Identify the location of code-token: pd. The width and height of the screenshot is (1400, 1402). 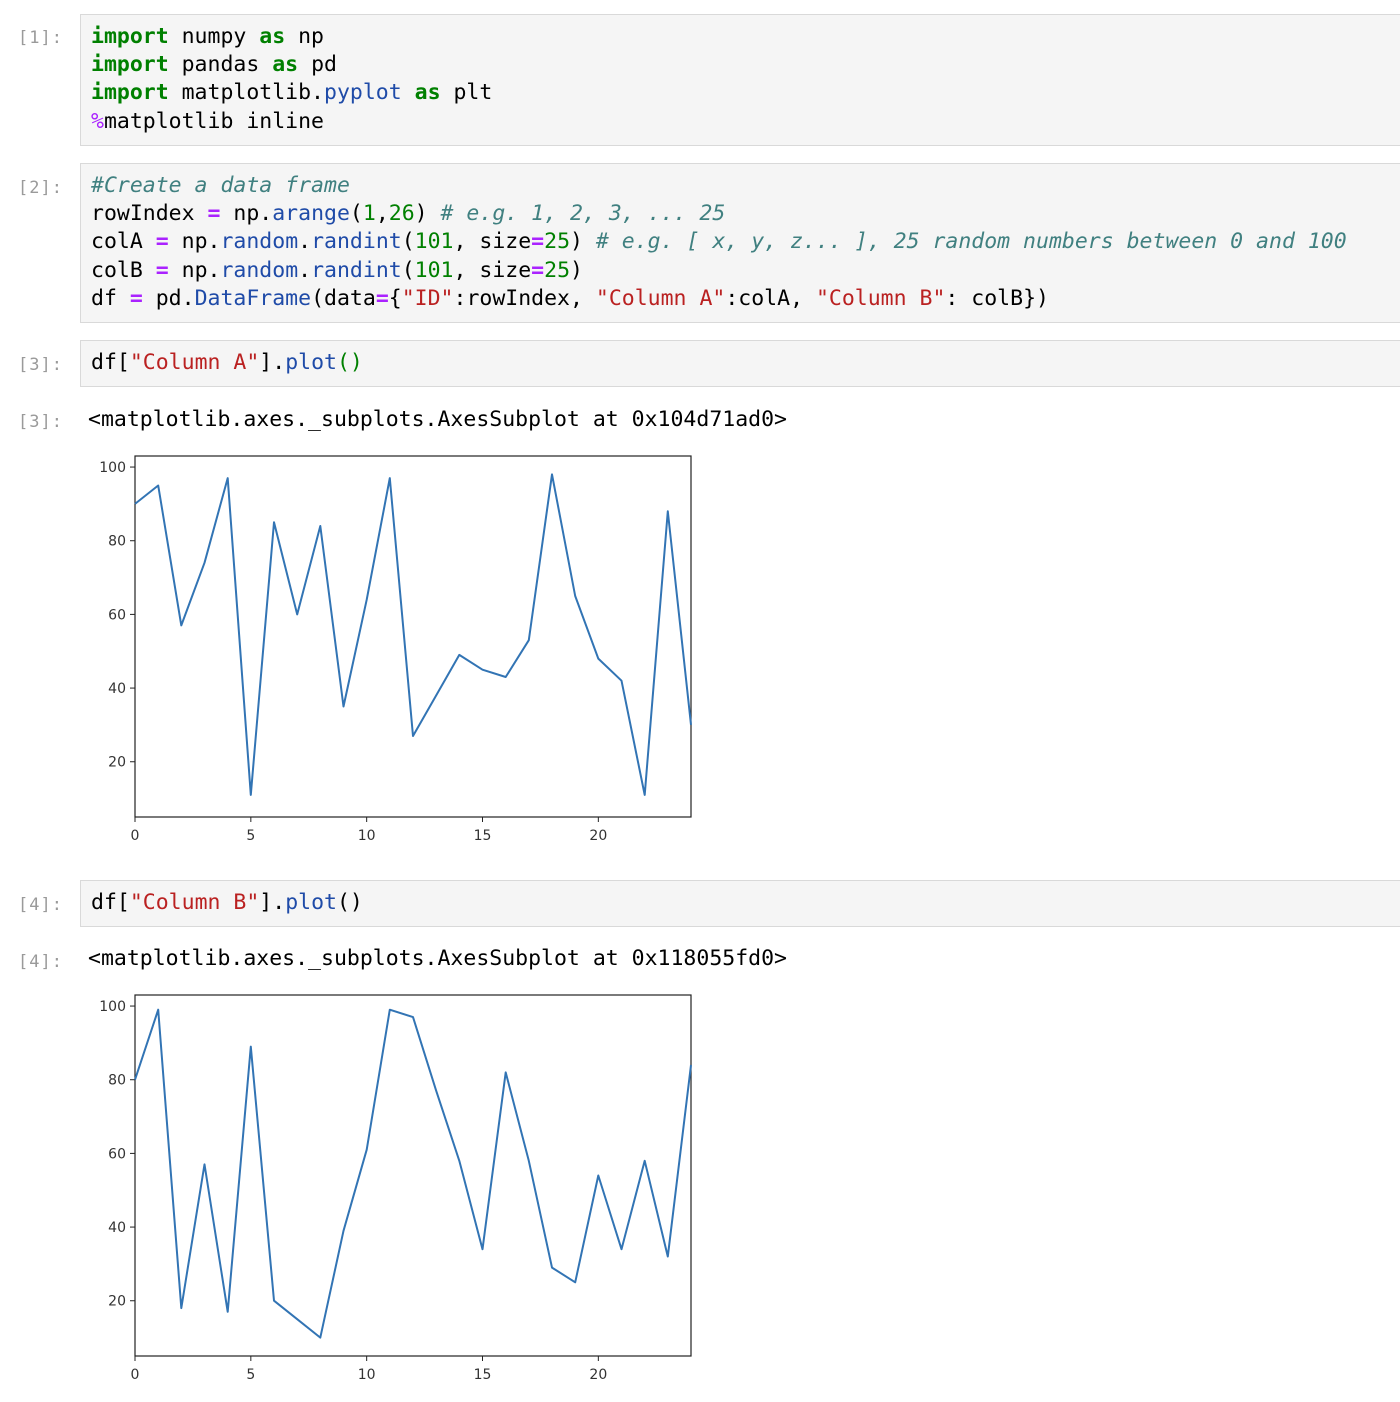
(317, 65).